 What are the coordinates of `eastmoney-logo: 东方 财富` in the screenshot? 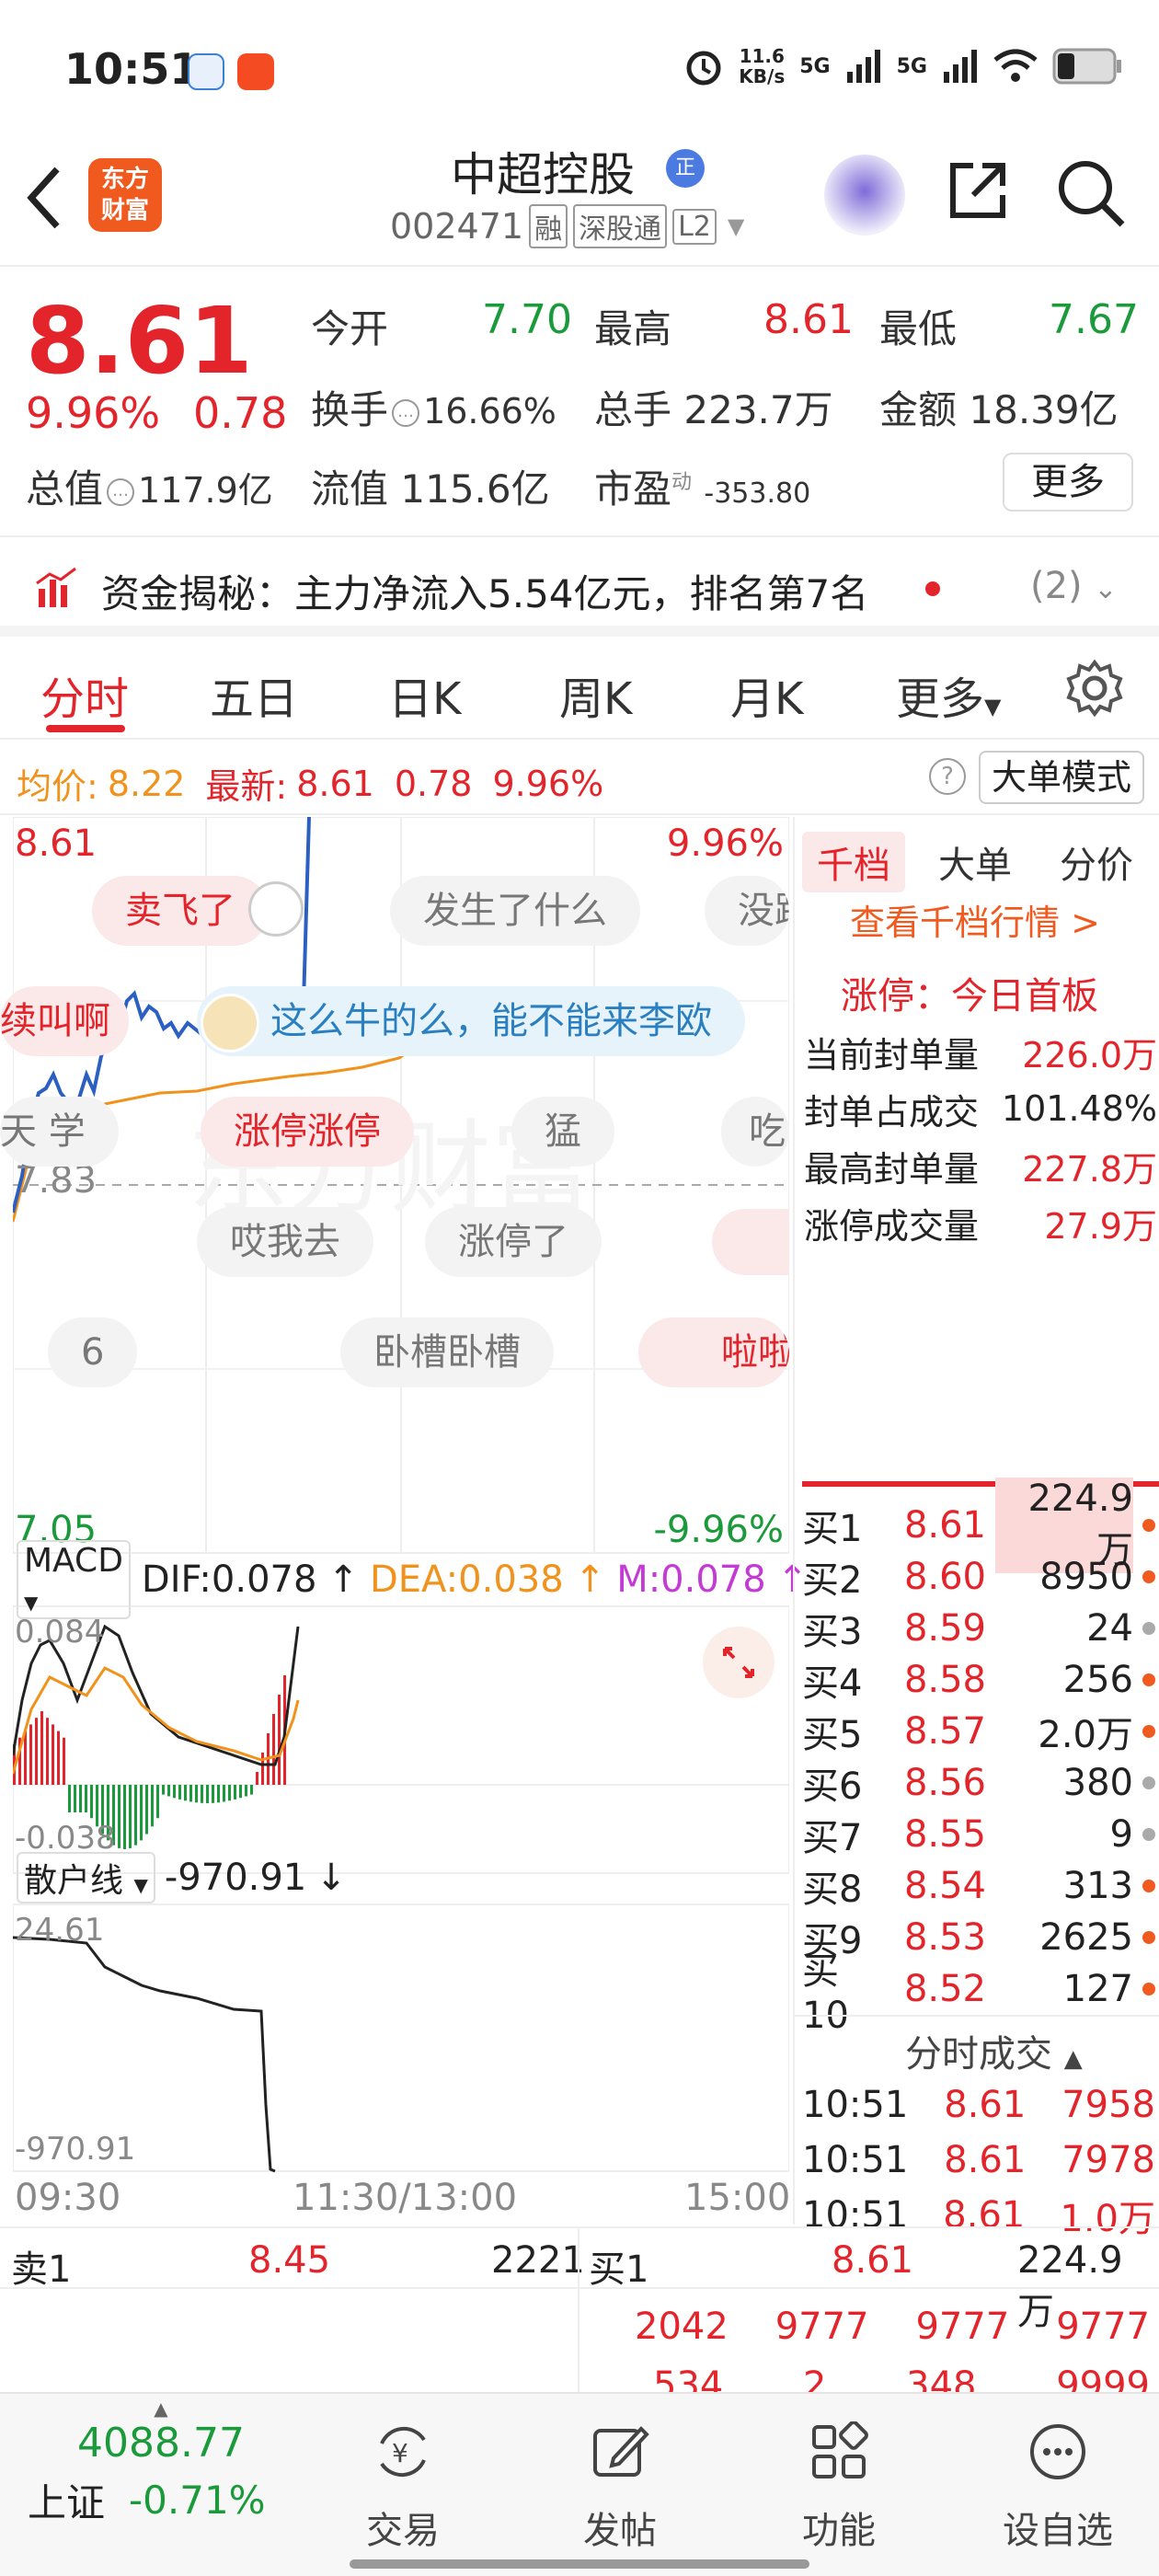 It's located at (125, 195).